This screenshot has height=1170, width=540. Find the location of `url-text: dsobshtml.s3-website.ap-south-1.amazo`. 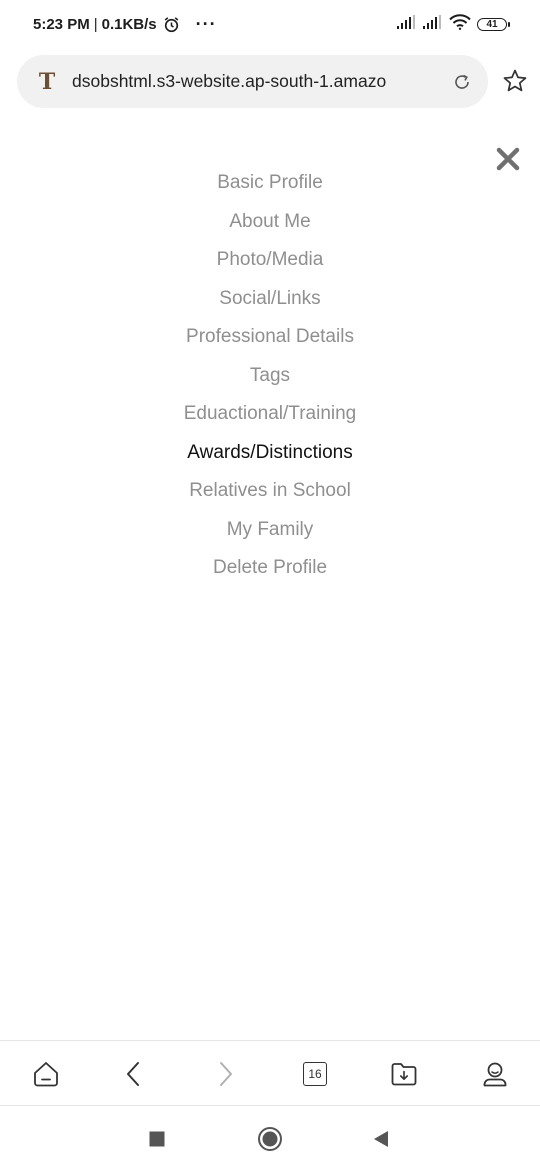

url-text: dsobshtml.s3-website.ap-south-1.amazo is located at coordinates (258, 81).